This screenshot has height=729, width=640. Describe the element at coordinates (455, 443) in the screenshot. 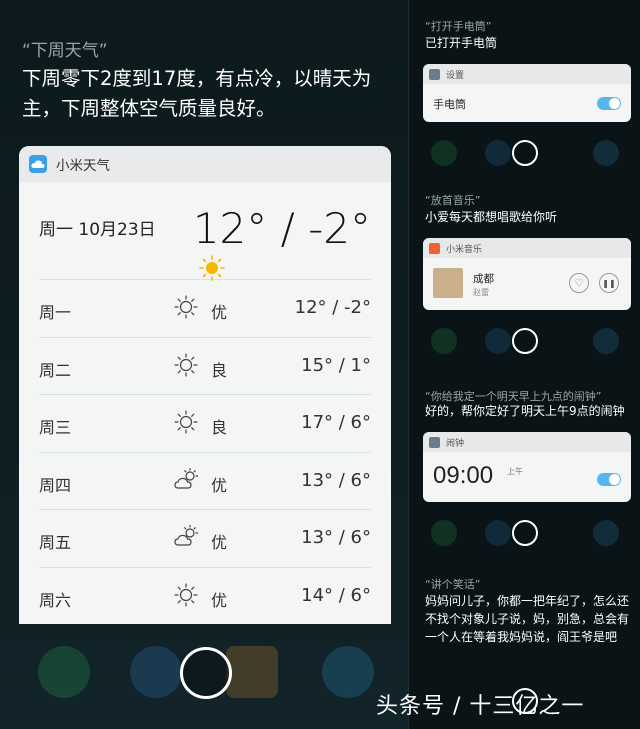

I see `alarm-app-name: 闹钟` at that location.